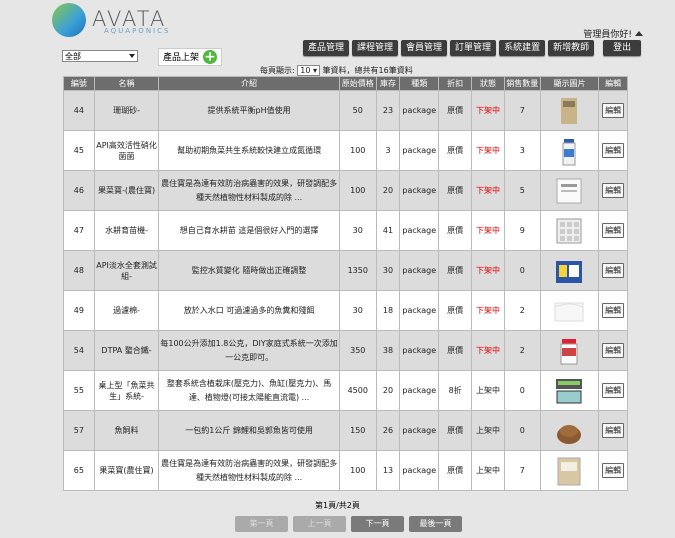 This screenshot has height=538, width=675. I want to click on add-product-button: 產品上架 +, so click(190, 57).